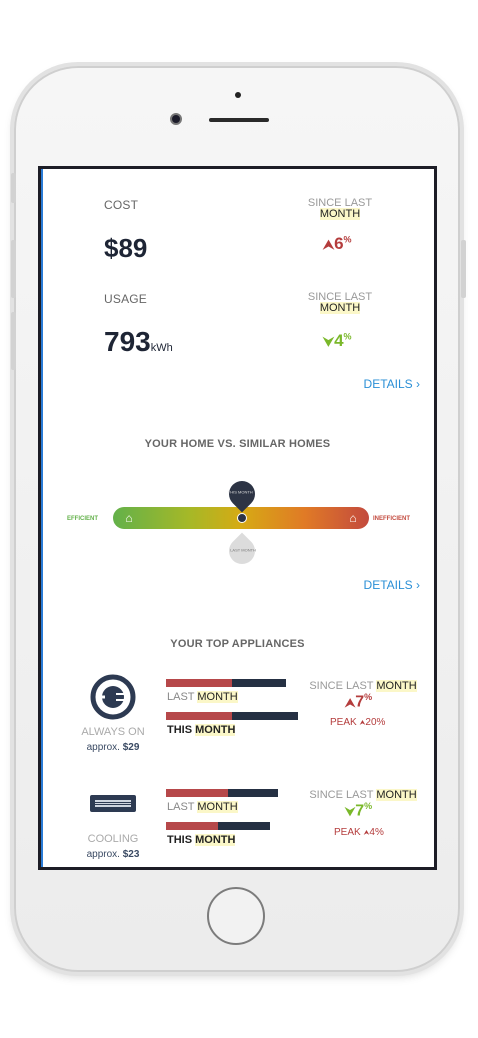 This screenshot has width=478, height=1038. What do you see at coordinates (359, 810) in the screenshot?
I see `appliance-change: ⮟7%` at bounding box center [359, 810].